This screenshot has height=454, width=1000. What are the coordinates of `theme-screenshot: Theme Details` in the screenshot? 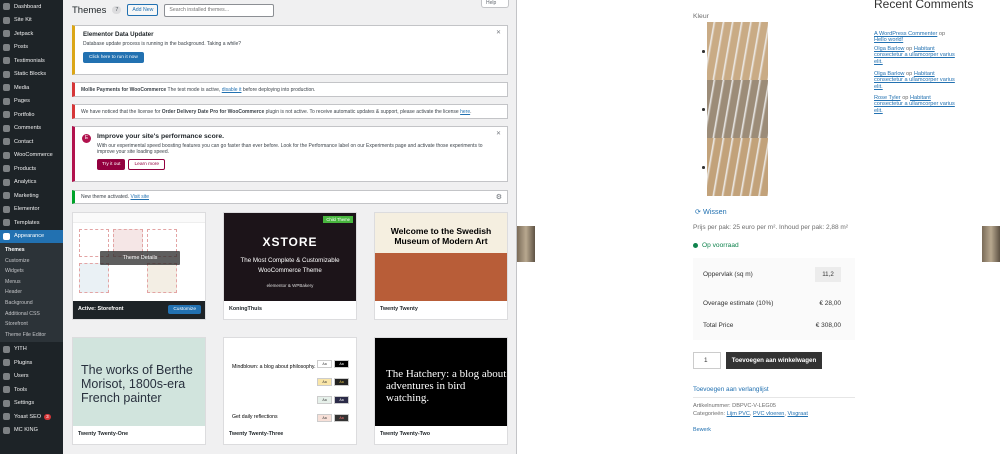 It's located at (139, 258).